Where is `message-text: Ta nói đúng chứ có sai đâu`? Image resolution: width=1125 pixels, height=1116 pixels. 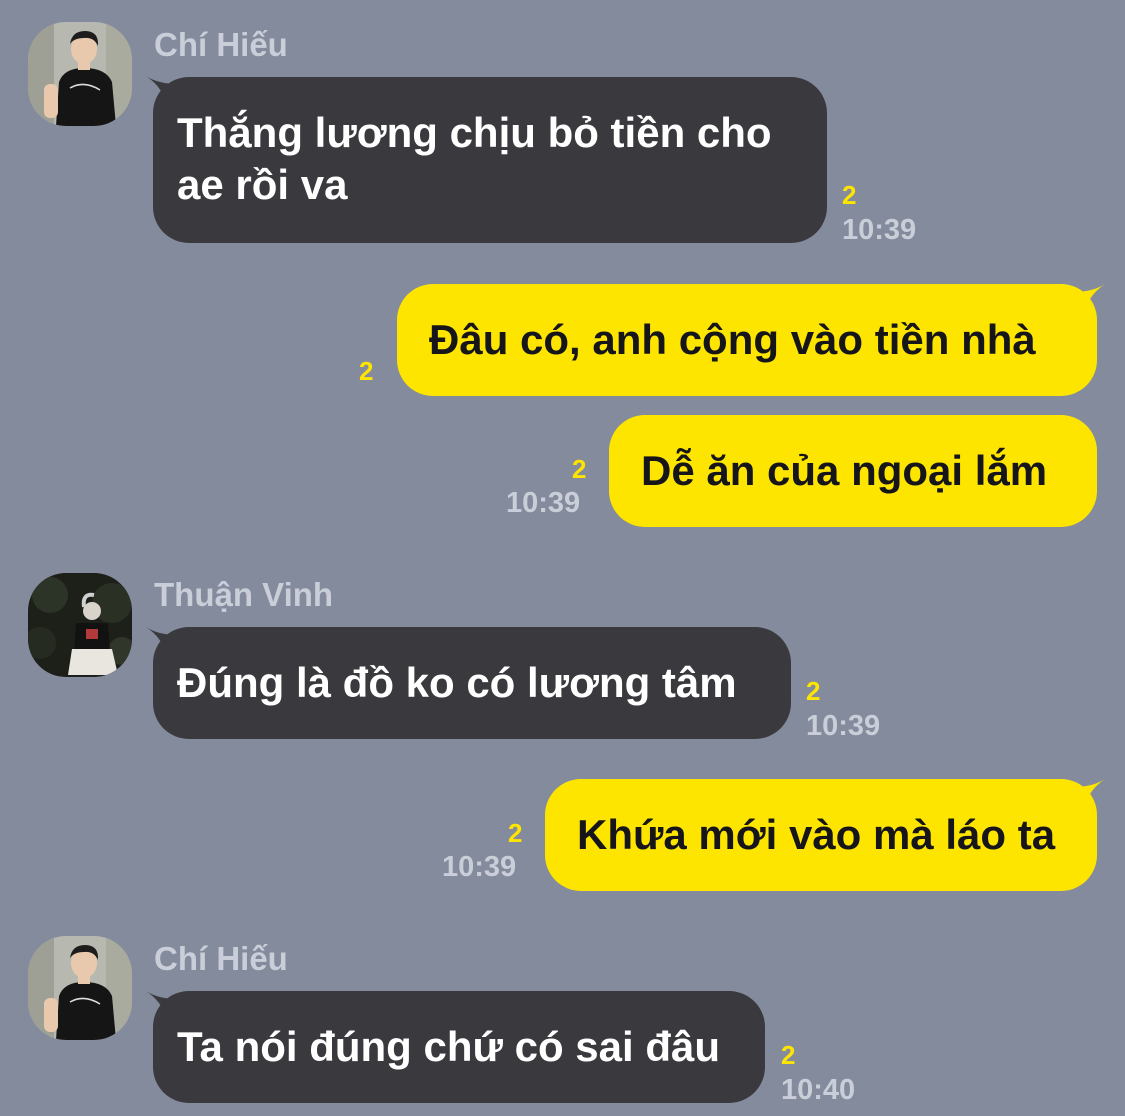
message-text: Ta nói đúng chứ có sai đâu is located at coordinates (449, 1046).